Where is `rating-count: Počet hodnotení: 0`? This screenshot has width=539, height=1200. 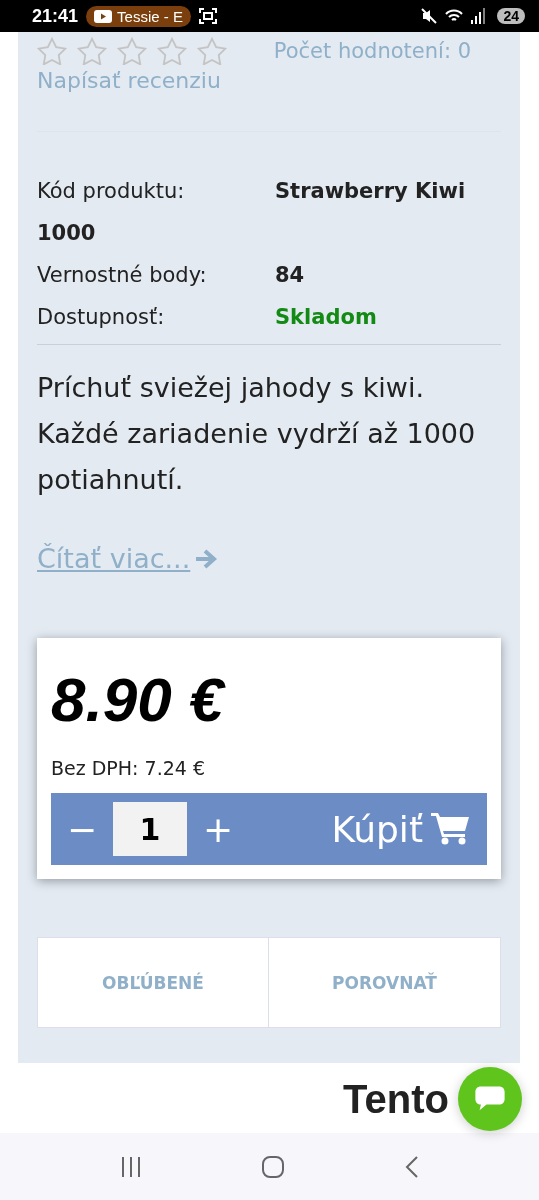 rating-count: Počet hodnotení: 0 is located at coordinates (372, 51).